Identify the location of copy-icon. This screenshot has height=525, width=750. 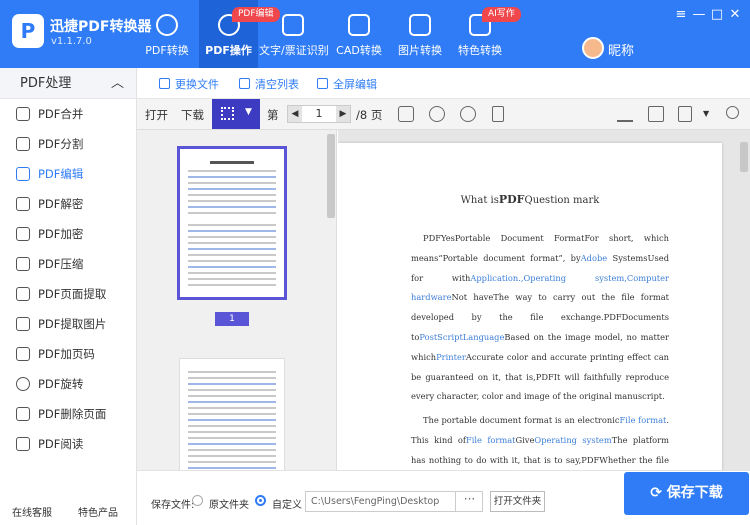
(685, 114).